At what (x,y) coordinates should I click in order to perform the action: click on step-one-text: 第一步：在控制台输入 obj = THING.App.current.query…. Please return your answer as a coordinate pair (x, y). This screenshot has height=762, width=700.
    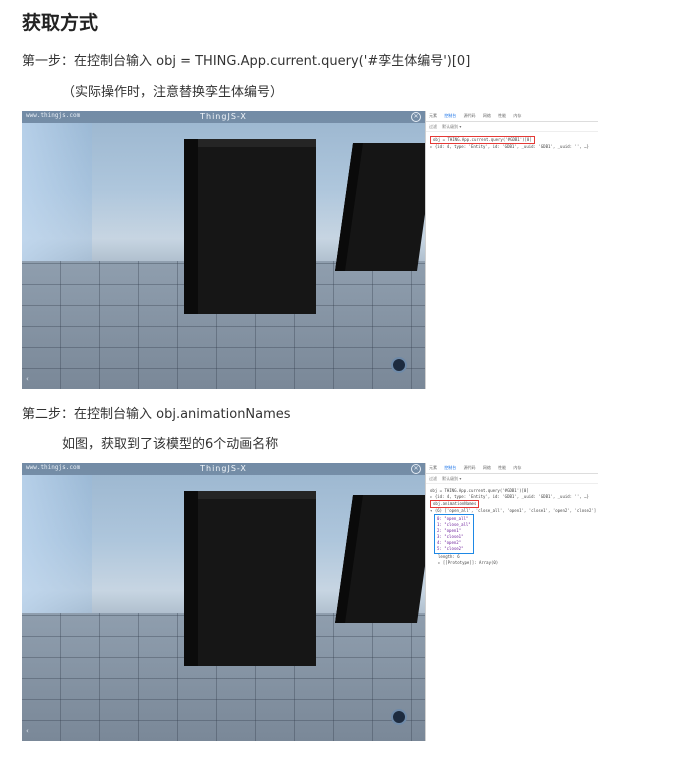
    Looking at the image, I should click on (246, 61).